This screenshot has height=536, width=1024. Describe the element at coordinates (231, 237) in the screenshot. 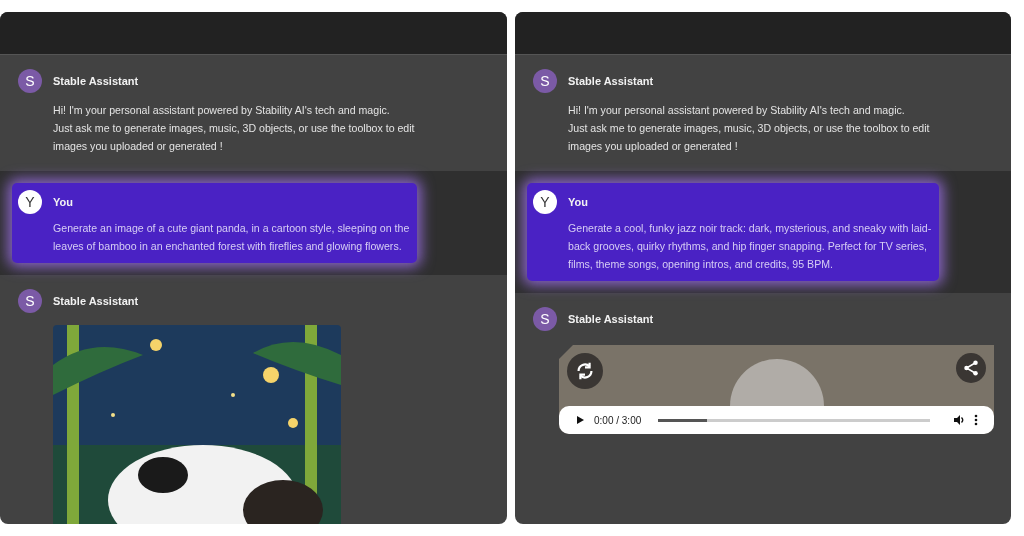

I see `message-text: Generate an image of a cute giant panda, in a cartoon style, sleeping on the leaves of bamboo in an enchanted forest with fireflies and glowing flowers.` at that location.